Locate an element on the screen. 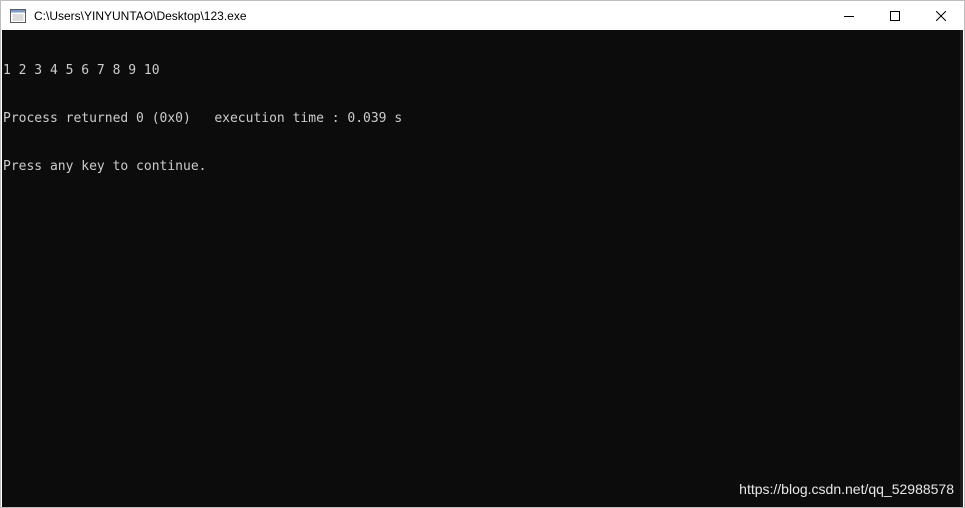 The image size is (965, 508). close-icon is located at coordinates (941, 15).